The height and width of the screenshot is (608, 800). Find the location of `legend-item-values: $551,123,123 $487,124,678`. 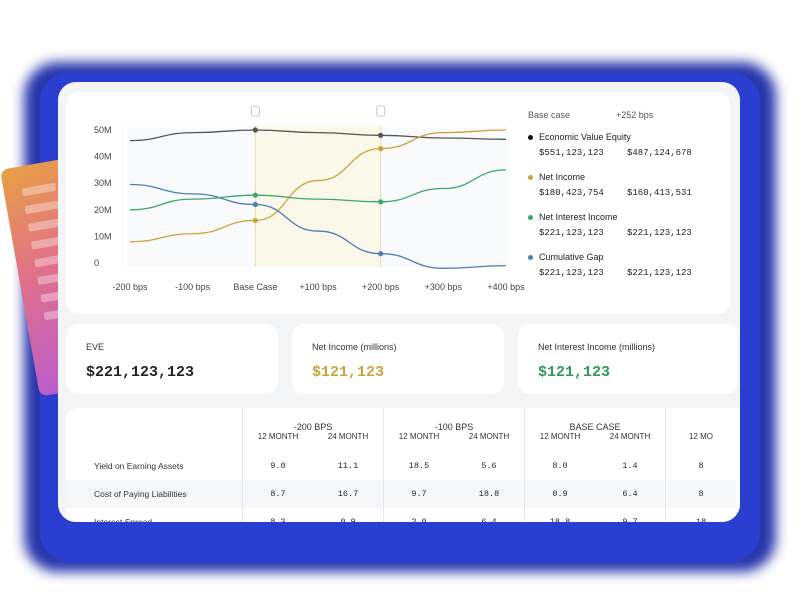

legend-item-values: $551,123,123 $487,124,678 is located at coordinates (623, 153).